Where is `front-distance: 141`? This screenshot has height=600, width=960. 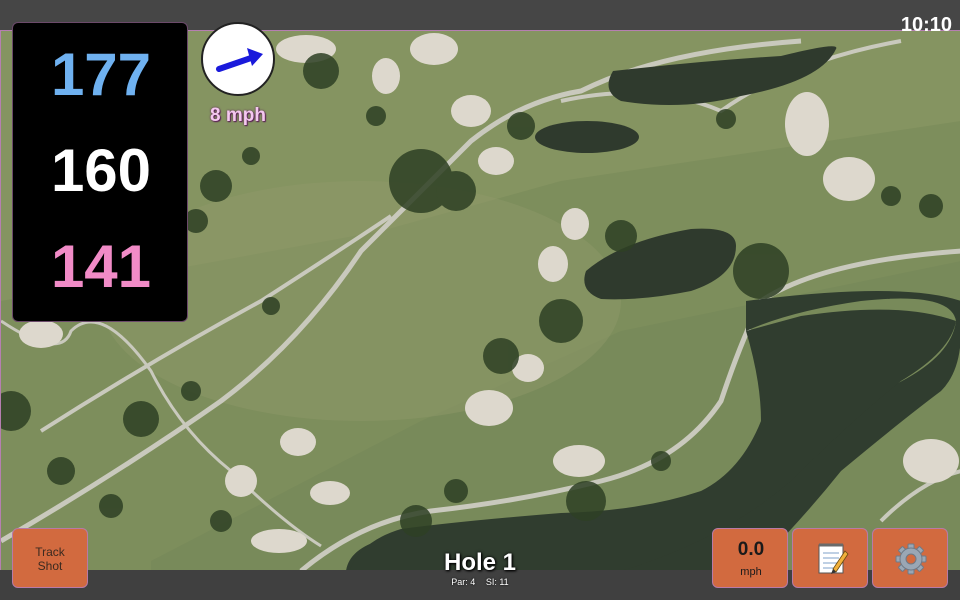
front-distance: 141 is located at coordinates (101, 266).